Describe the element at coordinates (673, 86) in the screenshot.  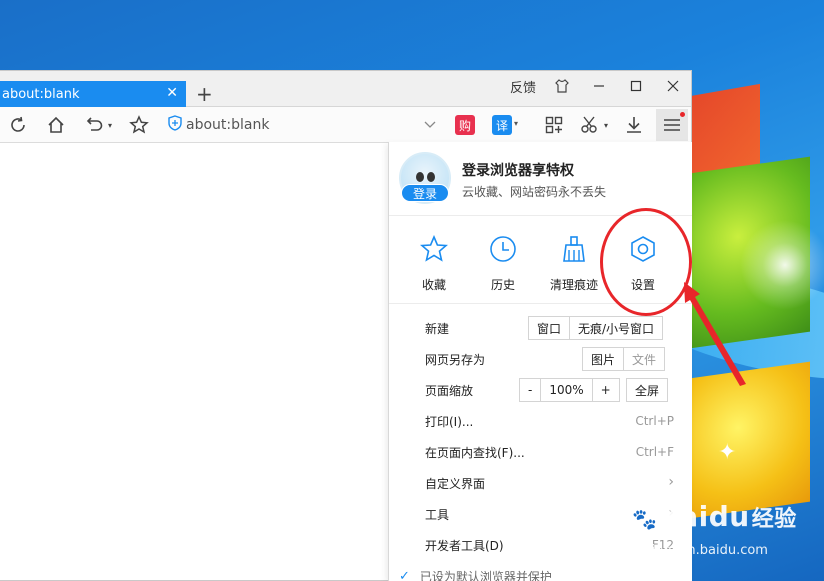
I see `close-icon` at that location.